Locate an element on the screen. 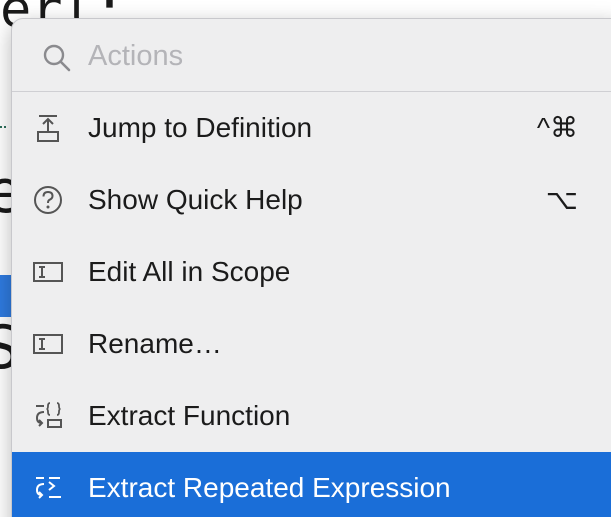 This screenshot has width=611, height=517. jump-to-definition-icon is located at coordinates (48, 128).